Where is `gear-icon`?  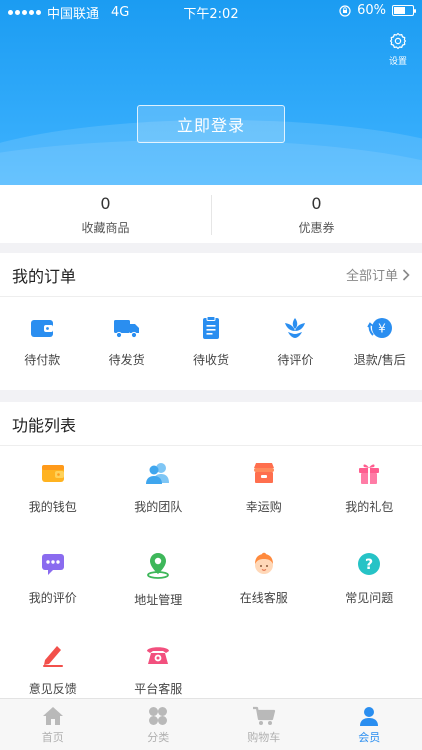 gear-icon is located at coordinates (398, 41).